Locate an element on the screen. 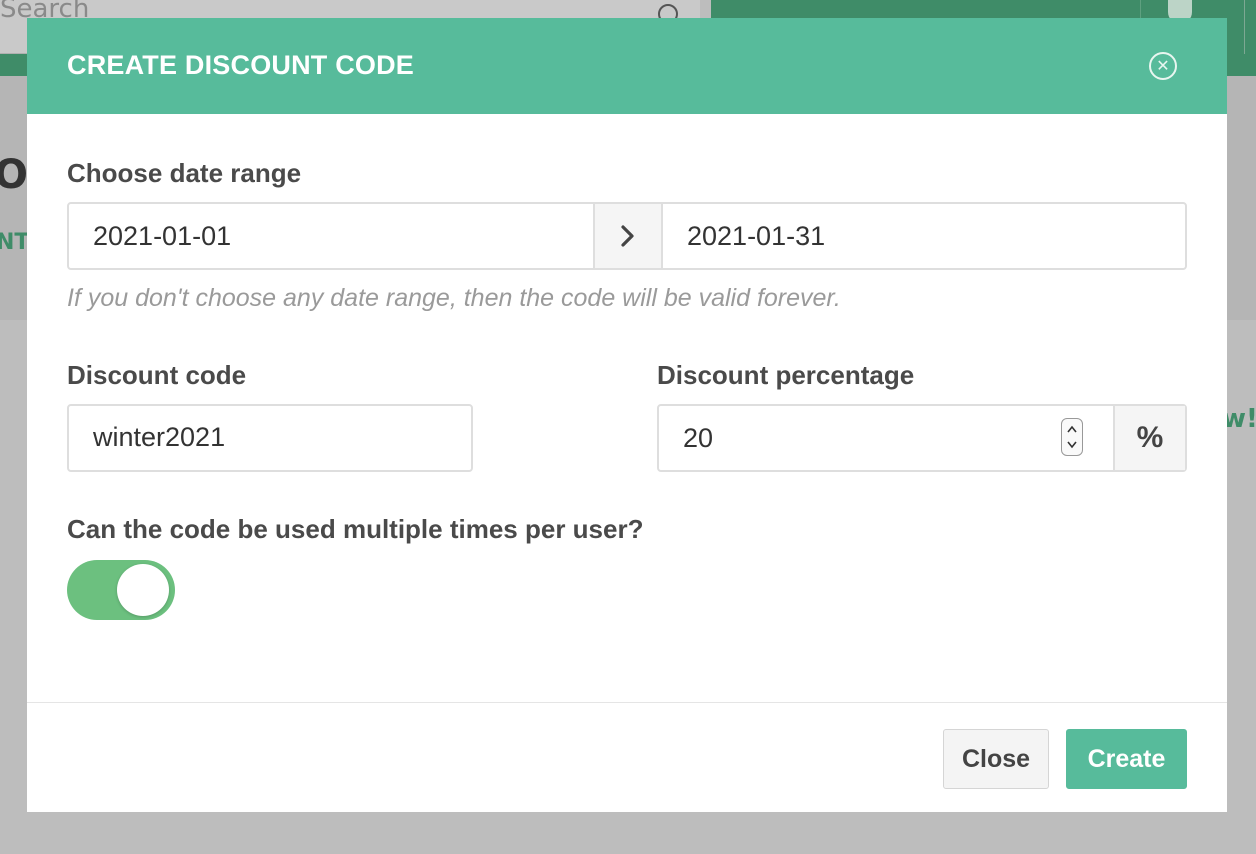  multiple-use-toggle is located at coordinates (121, 590).